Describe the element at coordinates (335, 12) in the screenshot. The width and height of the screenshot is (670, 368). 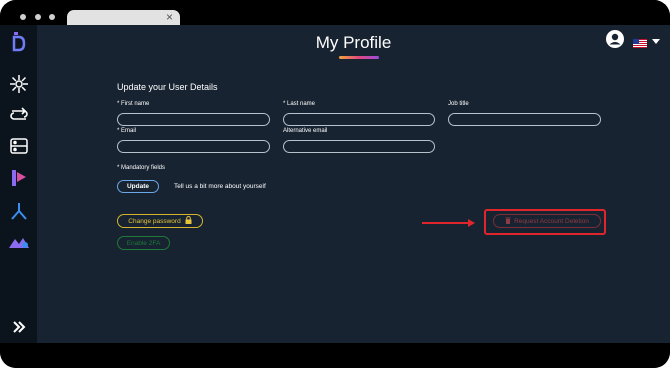
I see `title-bar: ×` at that location.